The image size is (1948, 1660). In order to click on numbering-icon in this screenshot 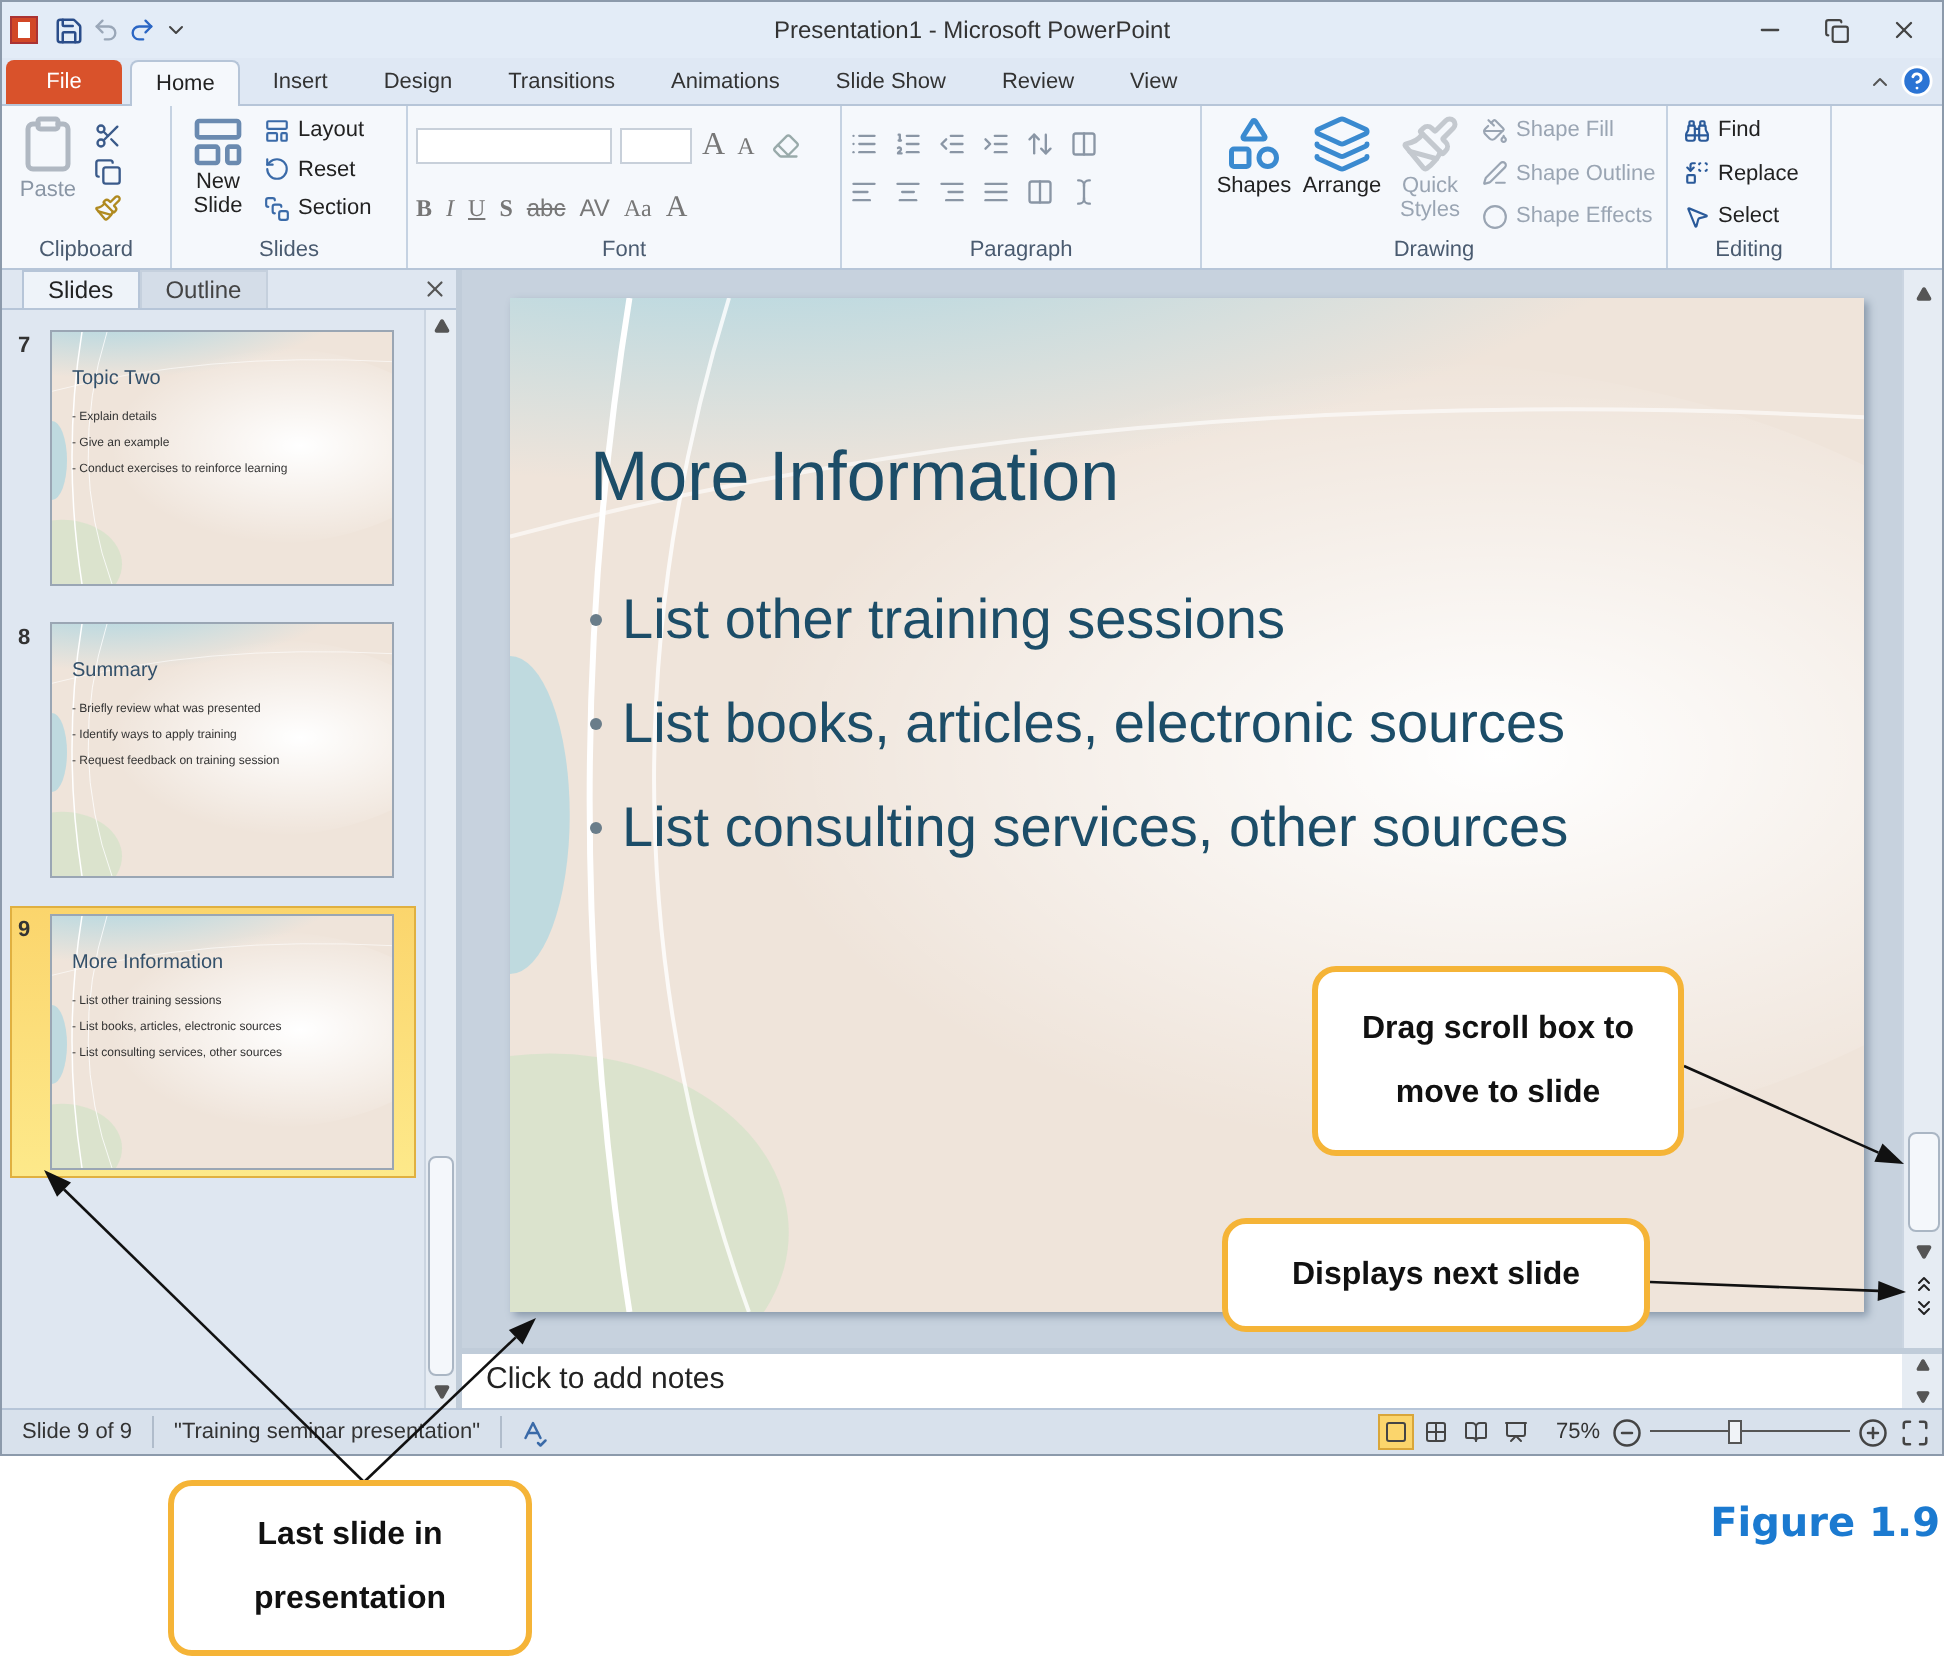, I will do `click(908, 144)`.